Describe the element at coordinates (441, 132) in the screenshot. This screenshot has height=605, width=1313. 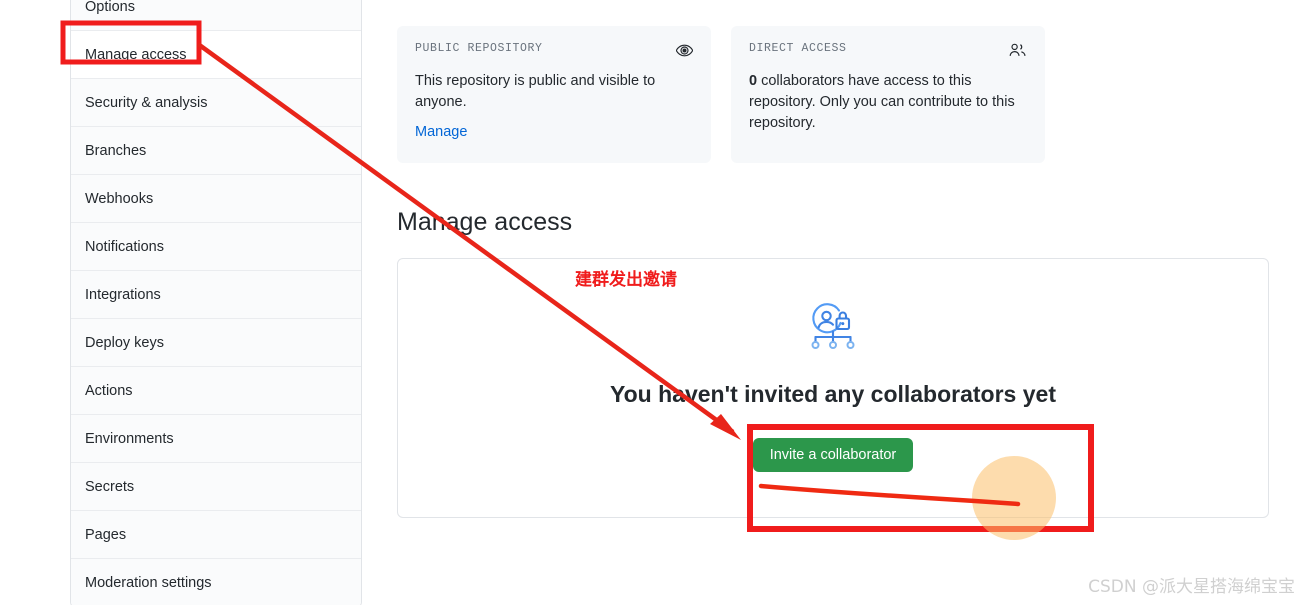
I see `manage-visibility-link: Manage` at that location.